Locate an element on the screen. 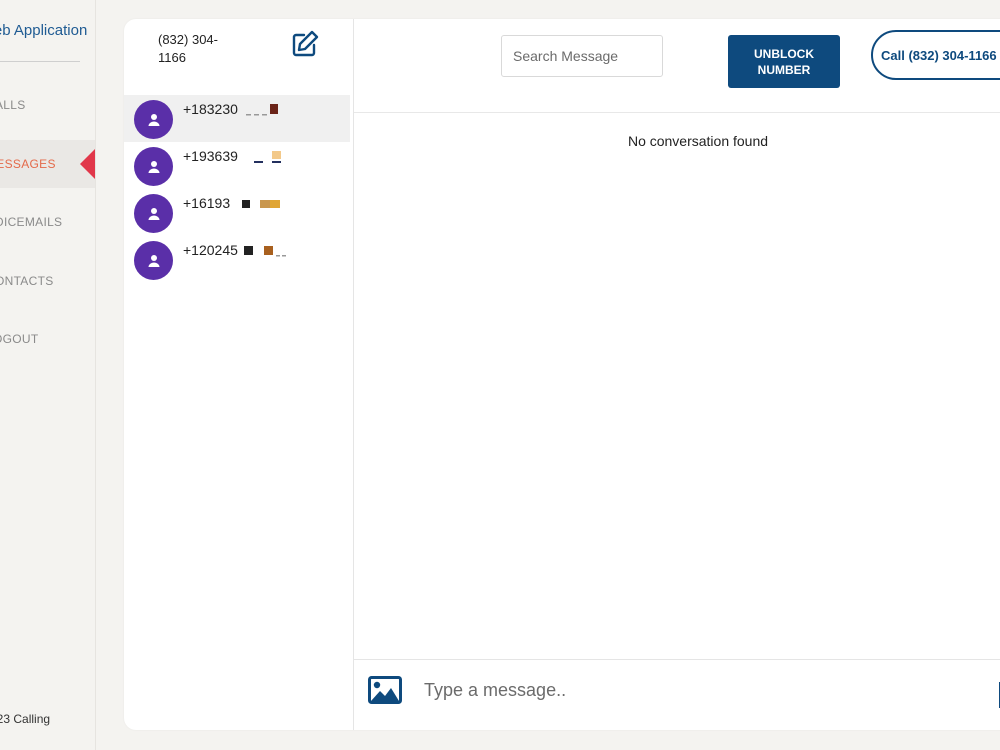 The image size is (1000, 750). compose-button is located at coordinates (305, 44).